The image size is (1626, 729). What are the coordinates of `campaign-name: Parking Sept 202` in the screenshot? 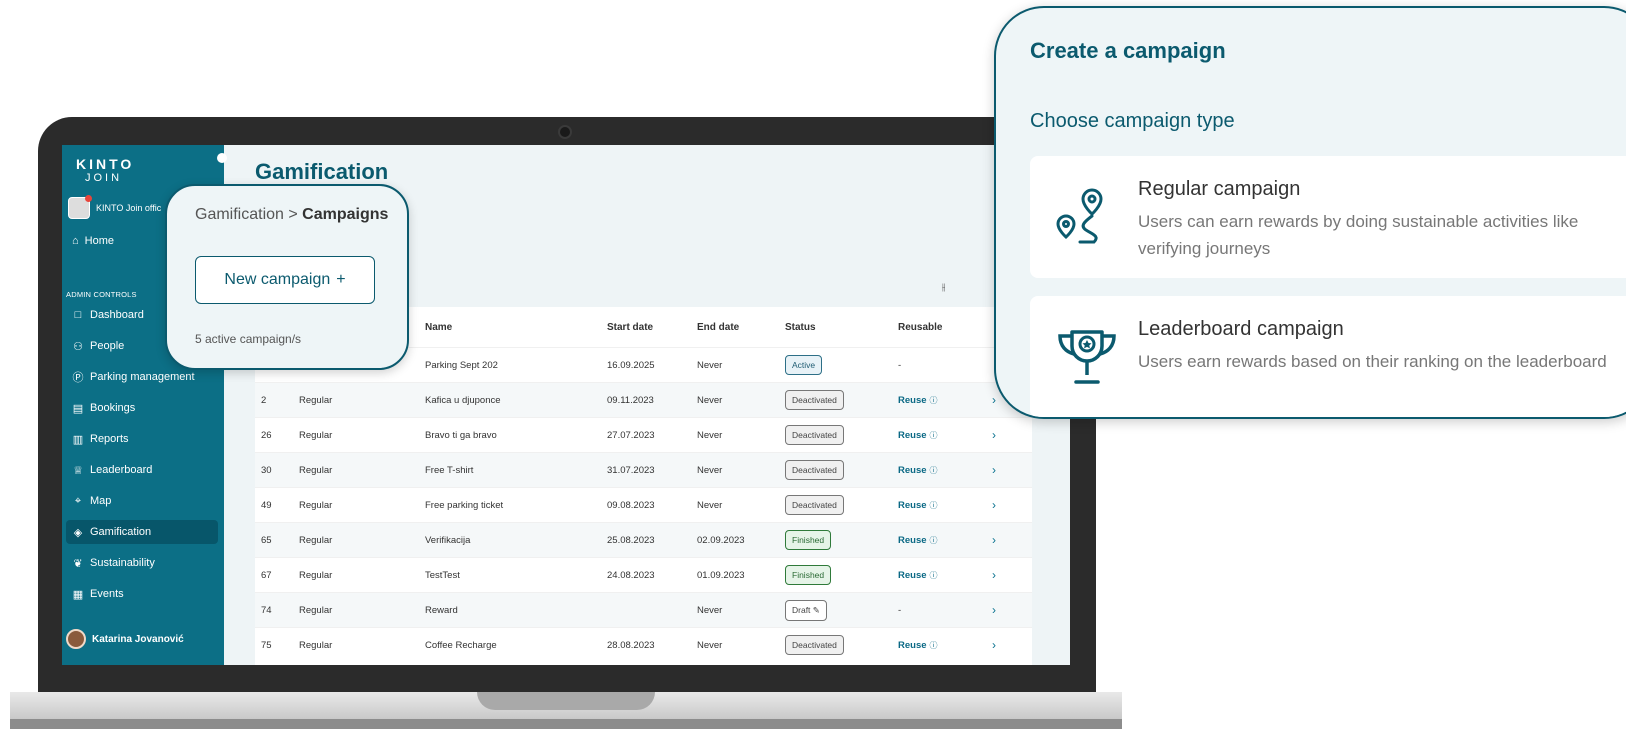 It's located at (461, 365).